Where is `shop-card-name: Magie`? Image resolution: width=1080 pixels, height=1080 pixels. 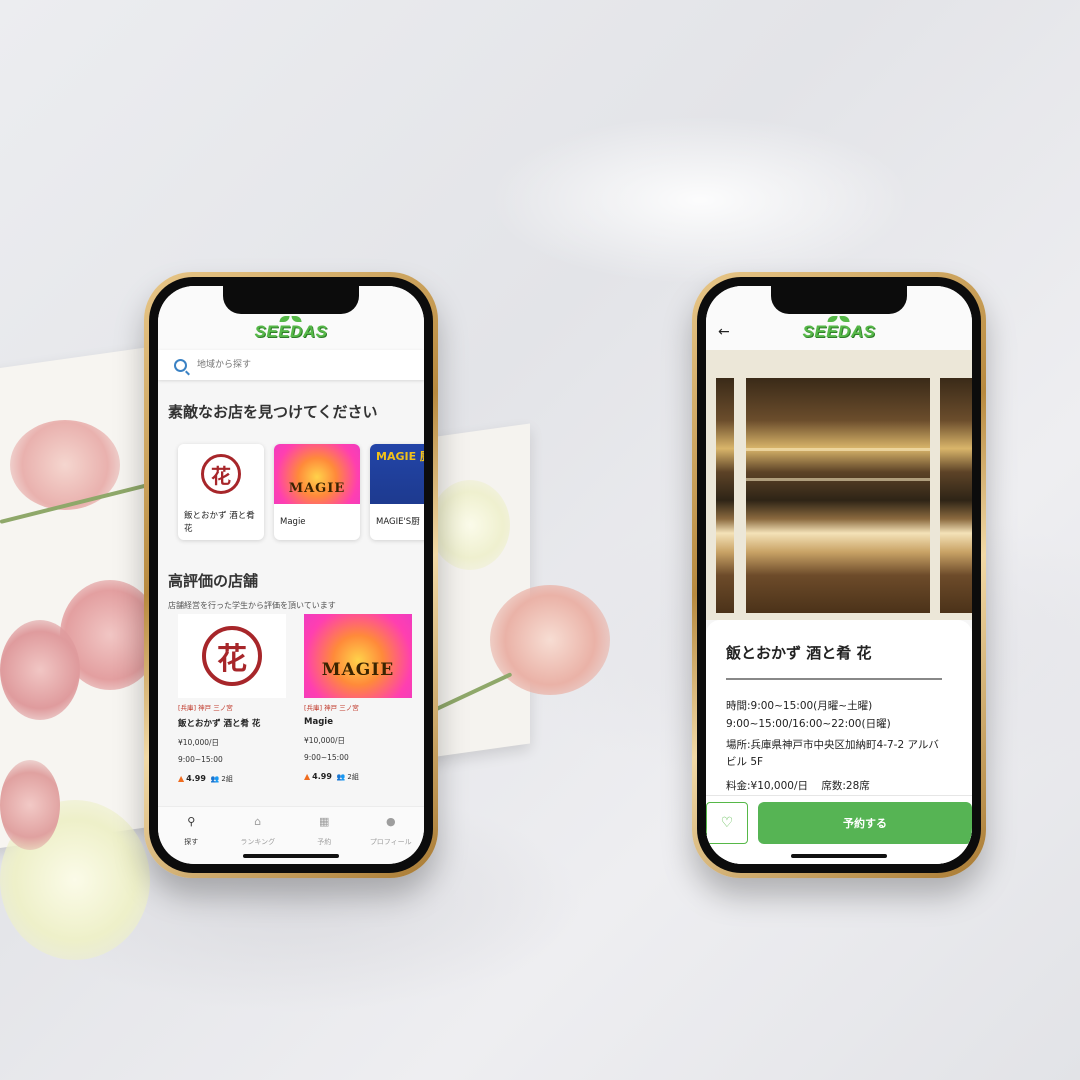 shop-card-name: Magie is located at coordinates (293, 522).